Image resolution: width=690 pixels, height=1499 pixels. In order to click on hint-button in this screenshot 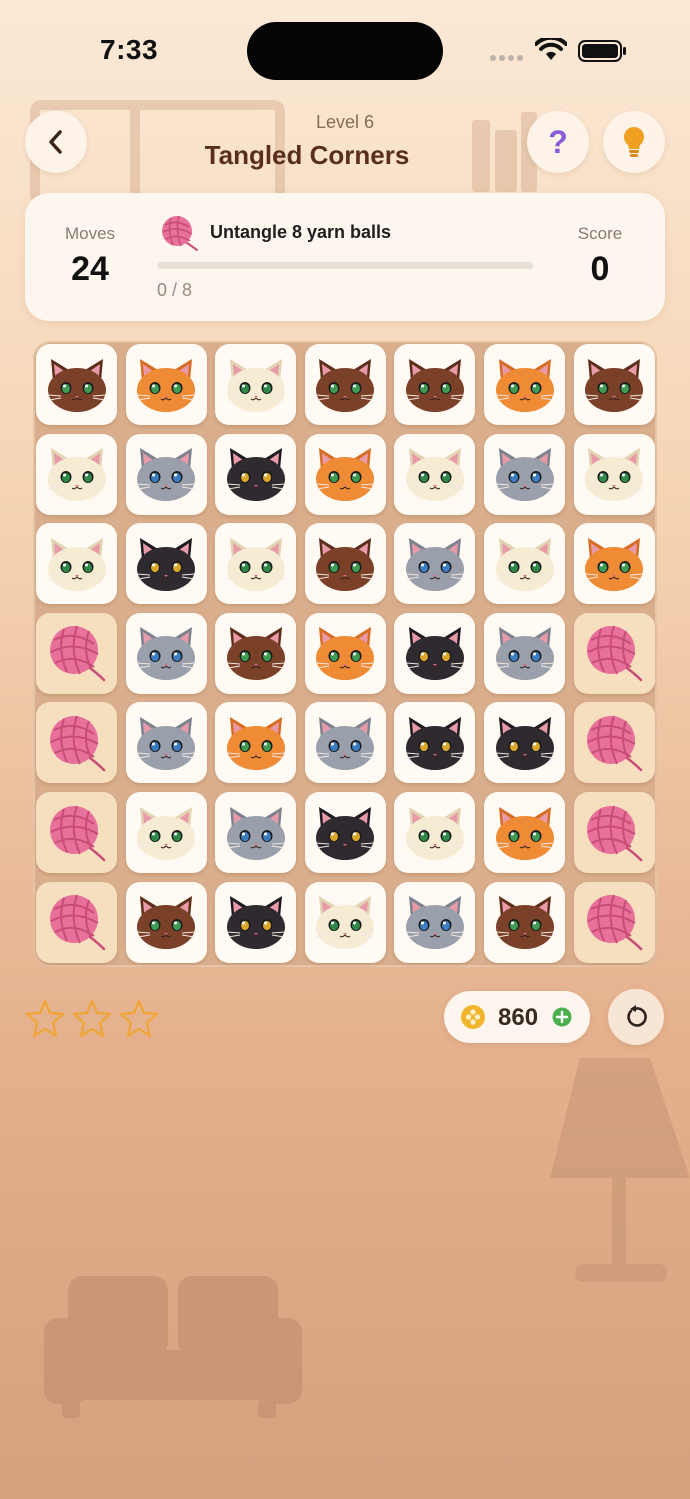, I will do `click(634, 142)`.